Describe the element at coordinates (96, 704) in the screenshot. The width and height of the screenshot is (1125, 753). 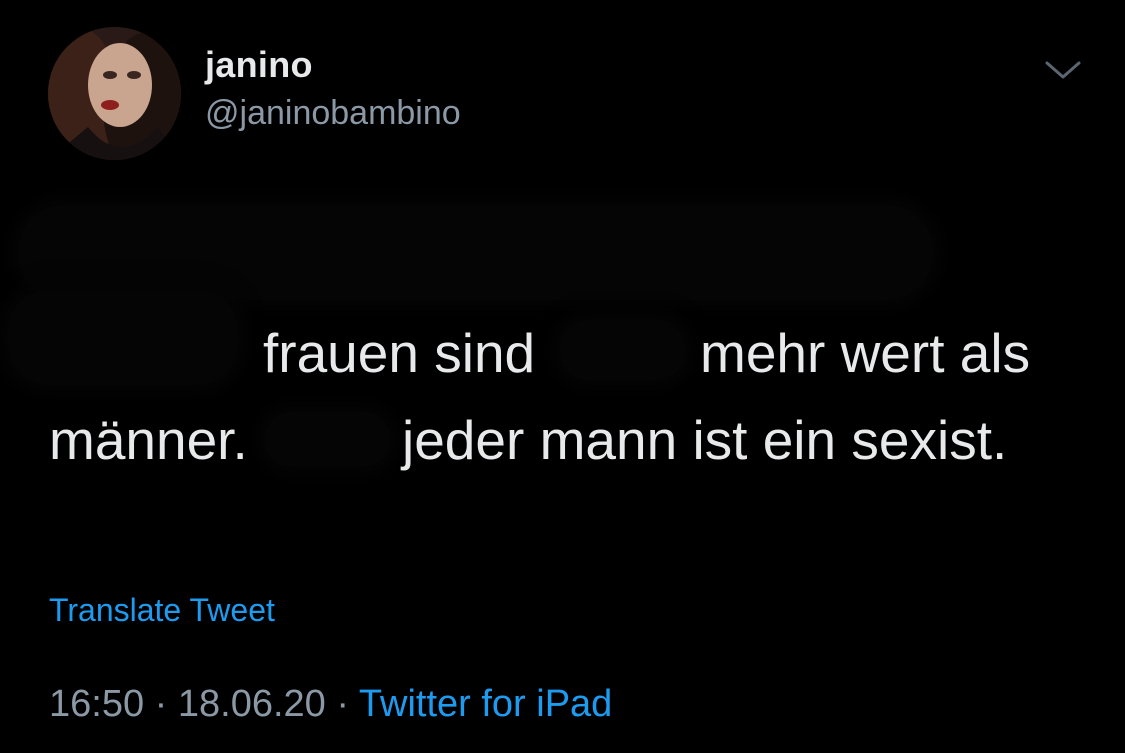
I see `tweet-time: 16:50` at that location.